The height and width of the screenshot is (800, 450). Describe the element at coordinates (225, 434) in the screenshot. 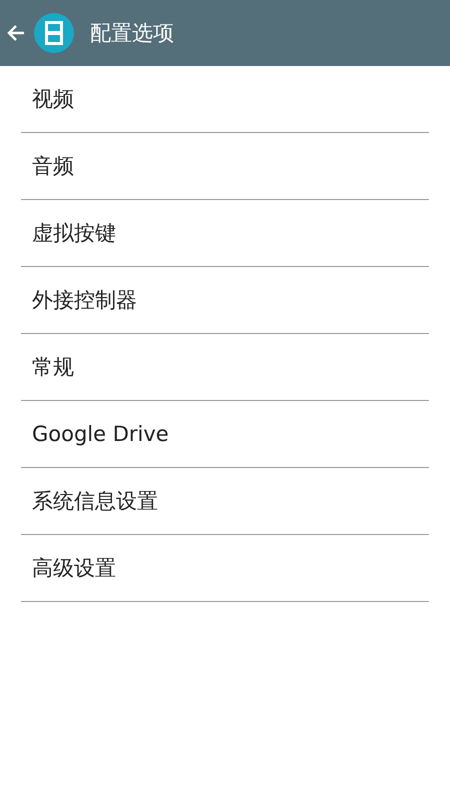

I see `settings-item: Google Drive` at that location.